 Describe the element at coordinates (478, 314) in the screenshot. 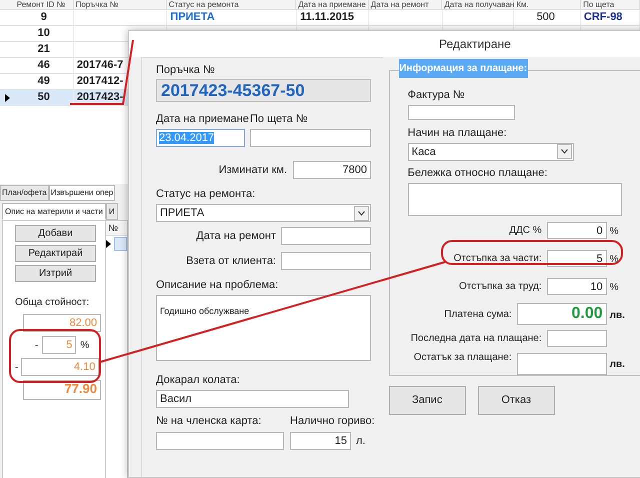

I see `field-label: Платена сума:` at that location.